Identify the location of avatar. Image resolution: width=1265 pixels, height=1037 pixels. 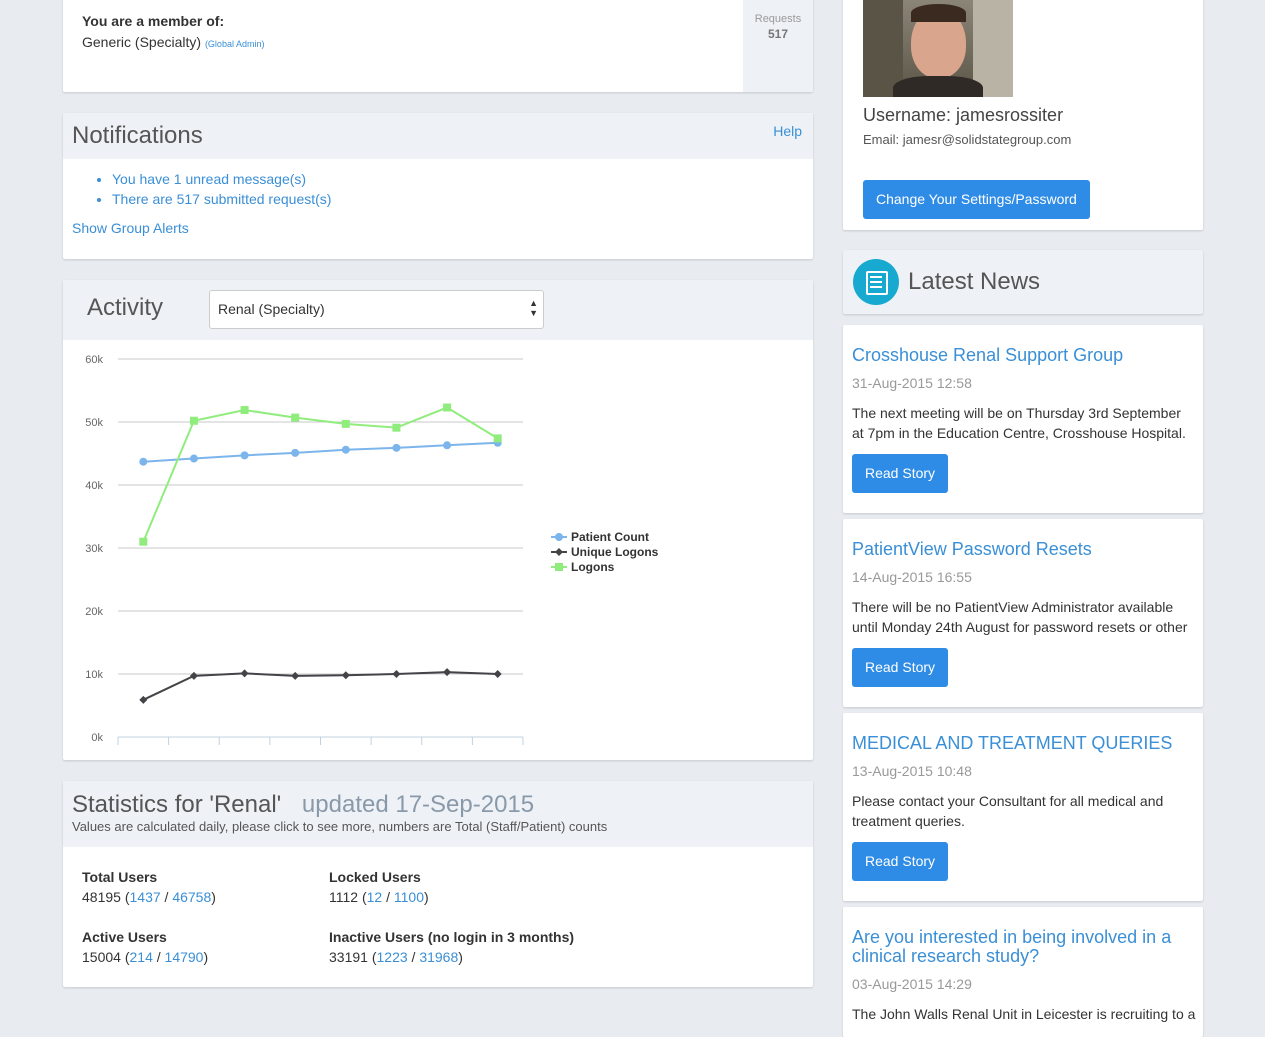
(938, 48).